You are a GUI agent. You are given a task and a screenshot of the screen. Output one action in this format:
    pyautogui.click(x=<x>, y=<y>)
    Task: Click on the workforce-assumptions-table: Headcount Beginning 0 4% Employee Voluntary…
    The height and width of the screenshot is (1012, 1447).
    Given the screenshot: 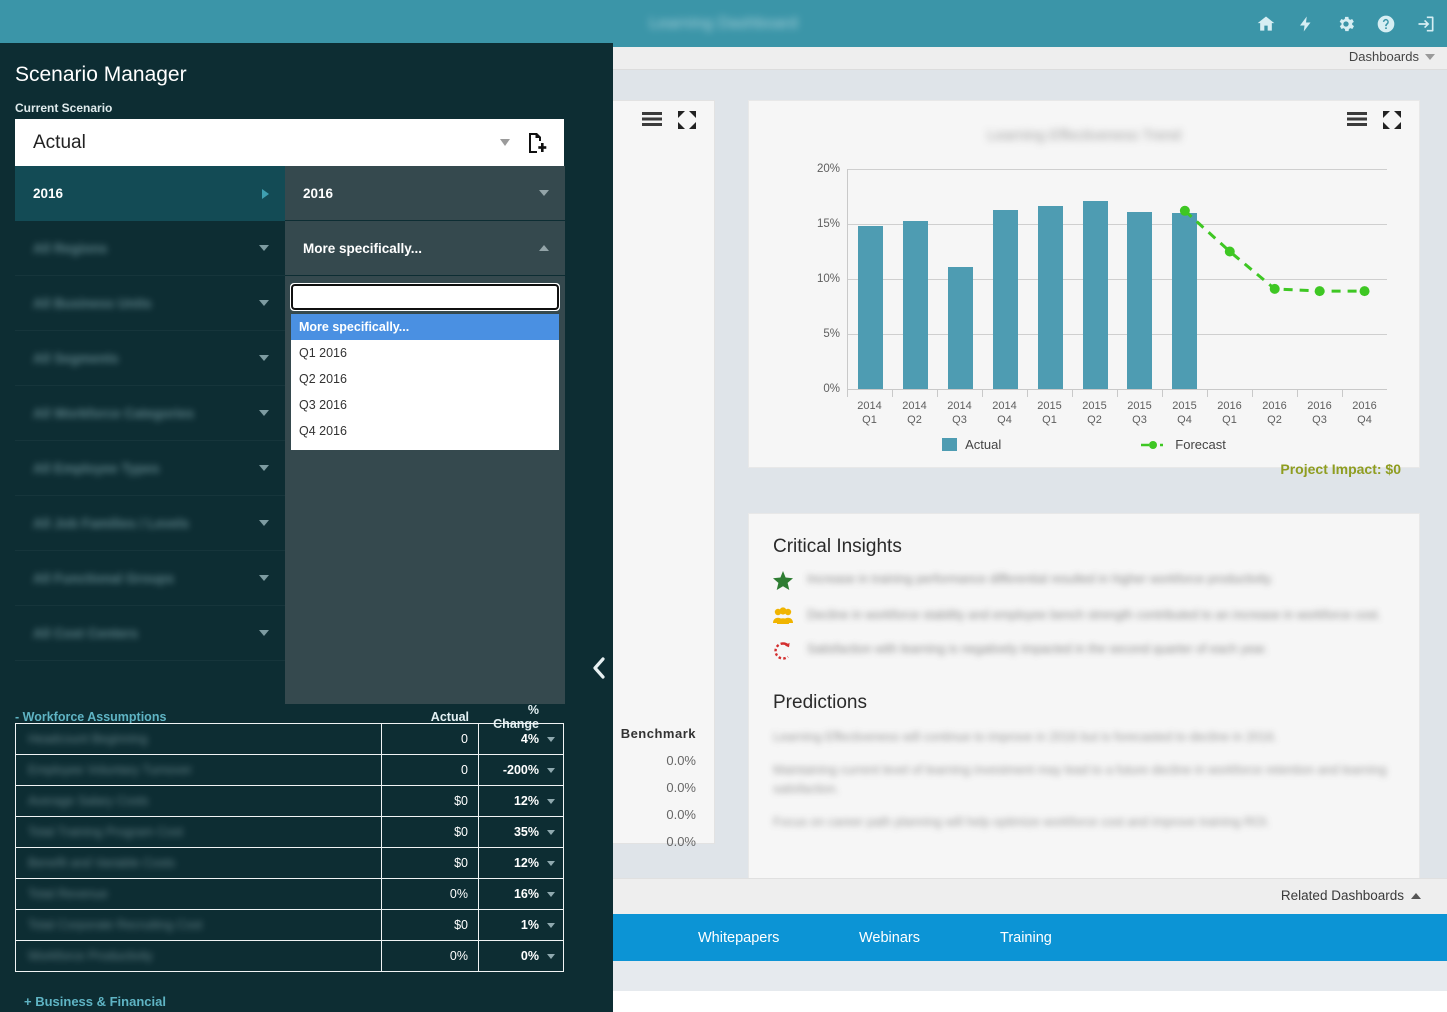 What is the action you would take?
    pyautogui.click(x=289, y=847)
    